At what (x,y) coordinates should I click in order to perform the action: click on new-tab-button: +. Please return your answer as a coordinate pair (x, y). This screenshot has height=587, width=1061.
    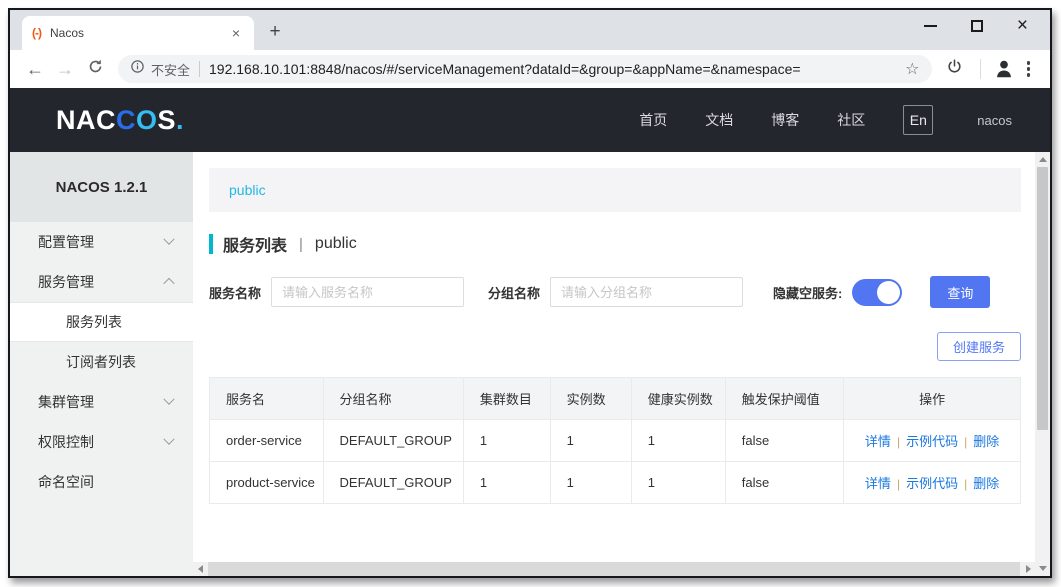
    Looking at the image, I should click on (275, 32).